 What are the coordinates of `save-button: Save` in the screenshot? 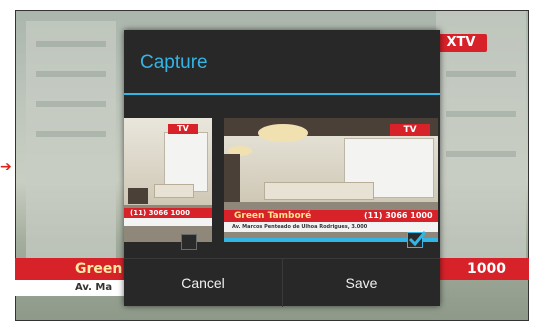 It's located at (361, 283).